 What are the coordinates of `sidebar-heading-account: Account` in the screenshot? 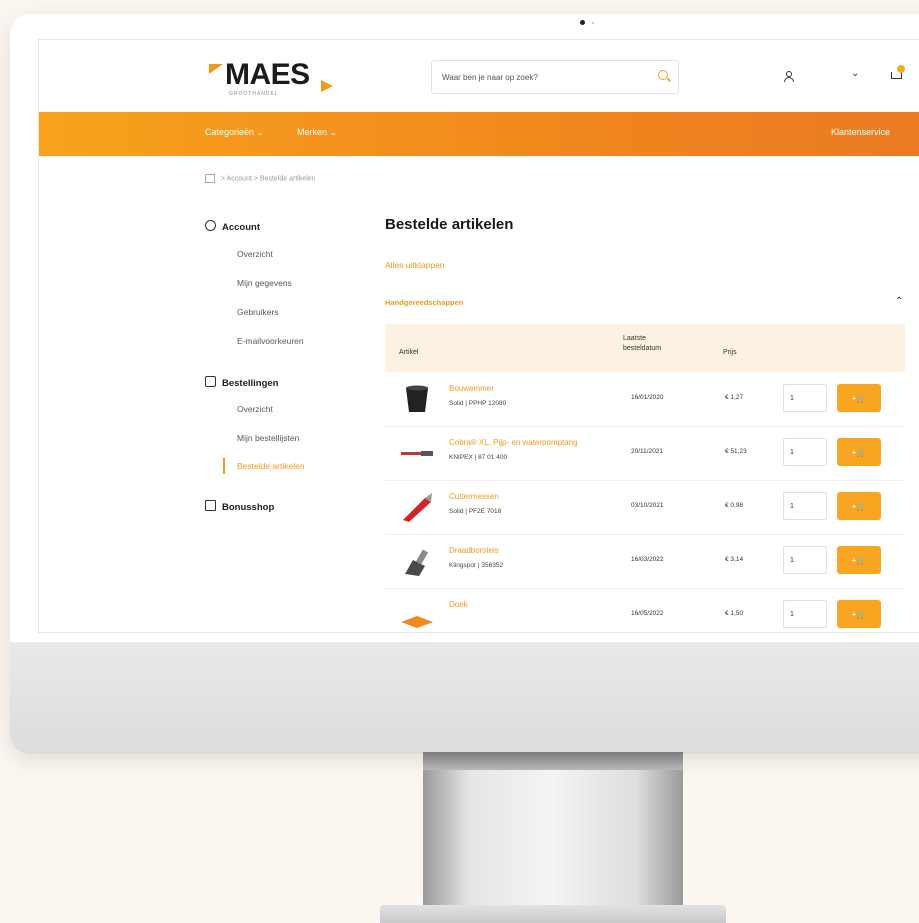 It's located at (232, 226).